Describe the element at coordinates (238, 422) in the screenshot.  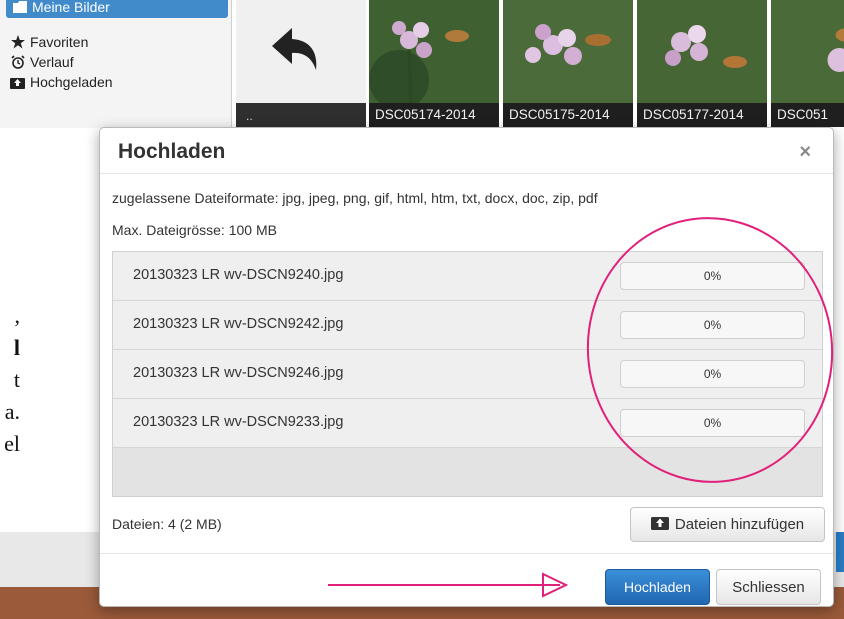
I see `file-name: 20130323 LR wv-DSCN9233.jpg` at that location.